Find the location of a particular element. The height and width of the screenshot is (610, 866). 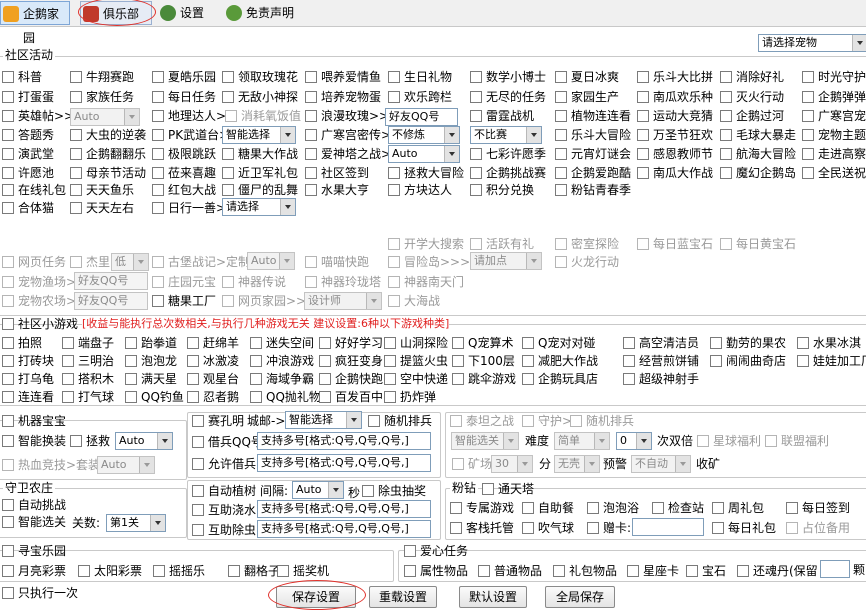

love-checkbox: 爱心任务 is located at coordinates (436, 551).